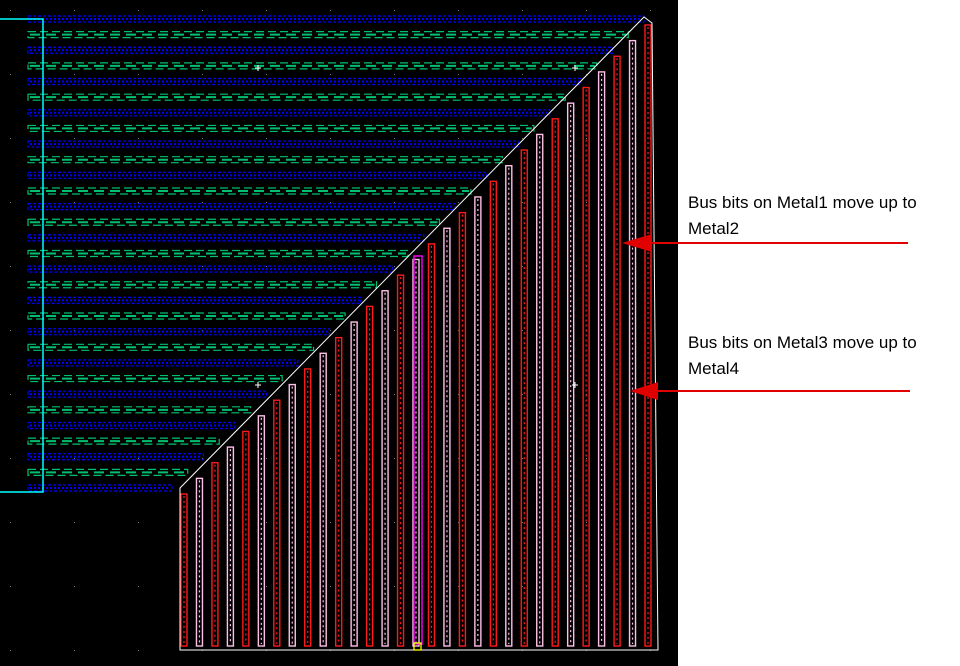  I want to click on annotation-metal3-to-metal4: Bus bits on Metal3 move up to Metal4, so click(802, 355).